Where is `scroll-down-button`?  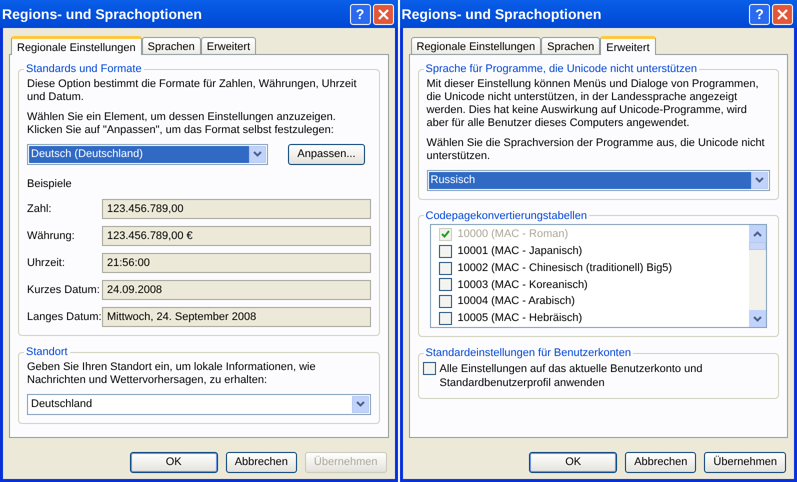 scroll-down-button is located at coordinates (757, 318).